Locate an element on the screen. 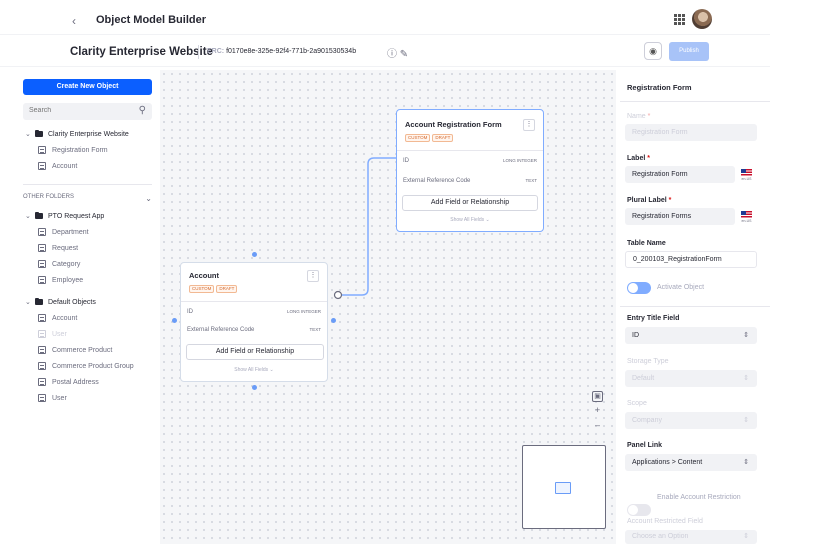  tree-item: Employee is located at coordinates (90, 280).